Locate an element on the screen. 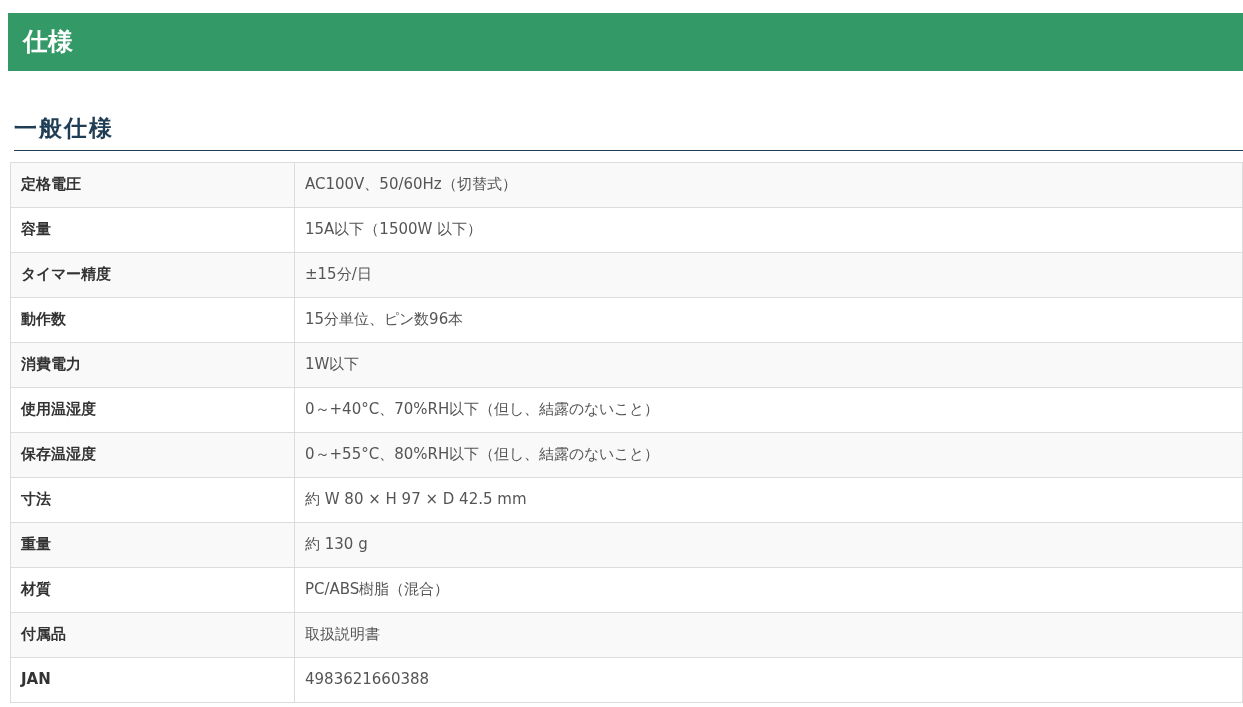 The height and width of the screenshot is (707, 1243). spec-label: JAN is located at coordinates (152, 679).